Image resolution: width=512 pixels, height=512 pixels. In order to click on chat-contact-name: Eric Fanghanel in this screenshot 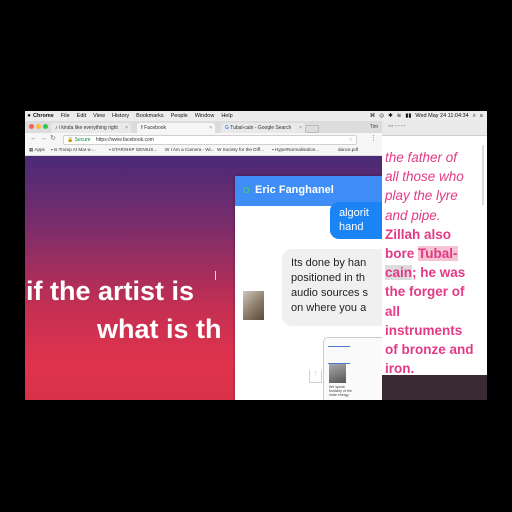, I will do `click(294, 190)`.